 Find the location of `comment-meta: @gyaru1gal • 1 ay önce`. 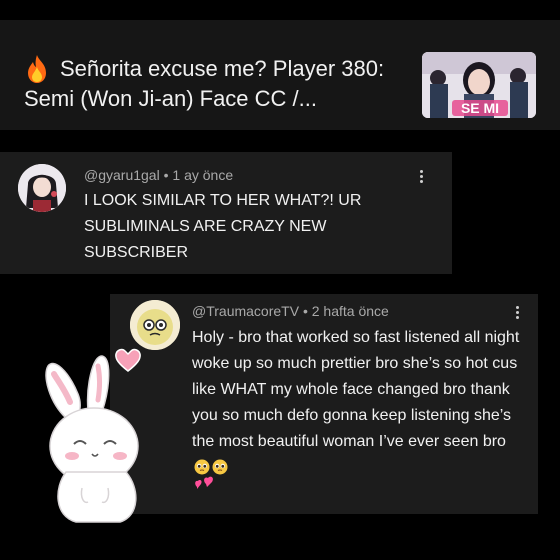

comment-meta: @gyaru1gal • 1 ay önce is located at coordinates (158, 175).